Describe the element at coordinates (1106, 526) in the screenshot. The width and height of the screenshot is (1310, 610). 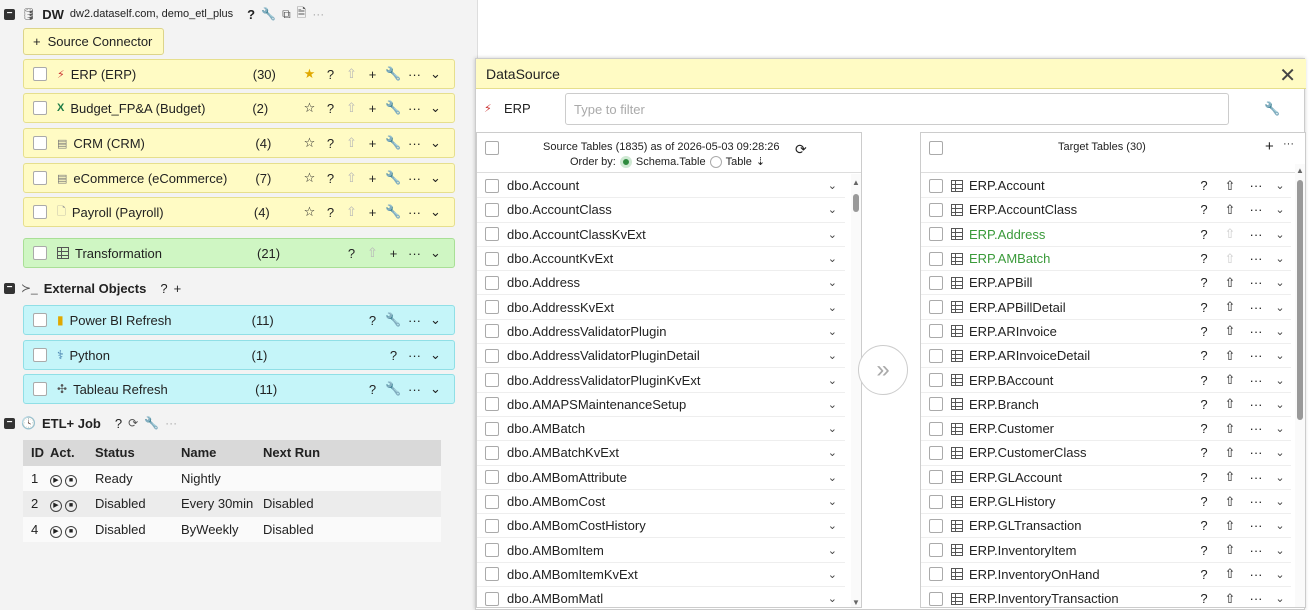
I see `target-table-row: ERP.GLTransaction? ⇧ ··· ⌄` at that location.